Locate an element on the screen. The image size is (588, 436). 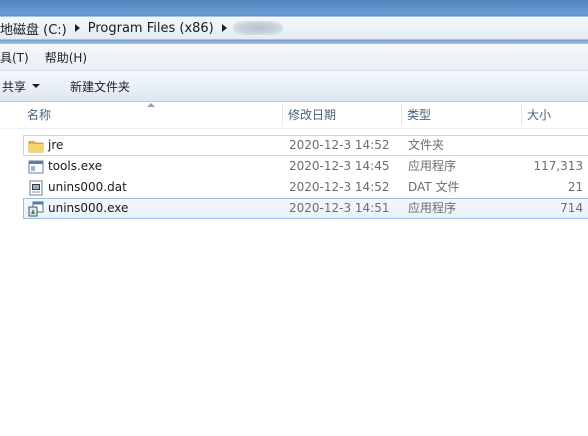
file-row: unins000.exe 2020-12-3 14:51 应用程序 714 KB is located at coordinates (305, 208).